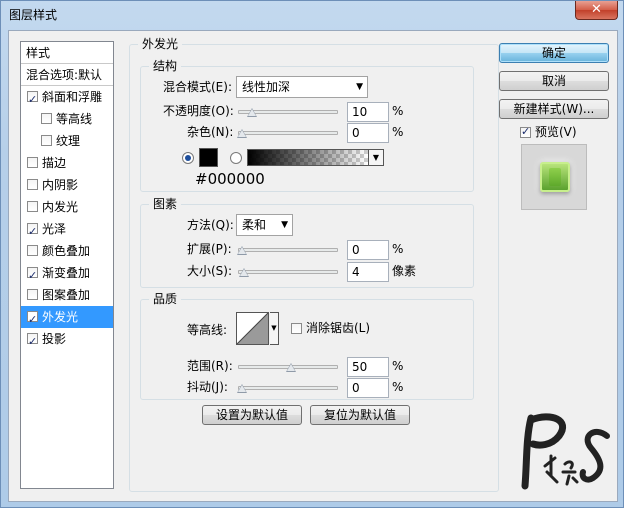 The height and width of the screenshot is (508, 624). I want to click on spread-input: 0, so click(368, 250).